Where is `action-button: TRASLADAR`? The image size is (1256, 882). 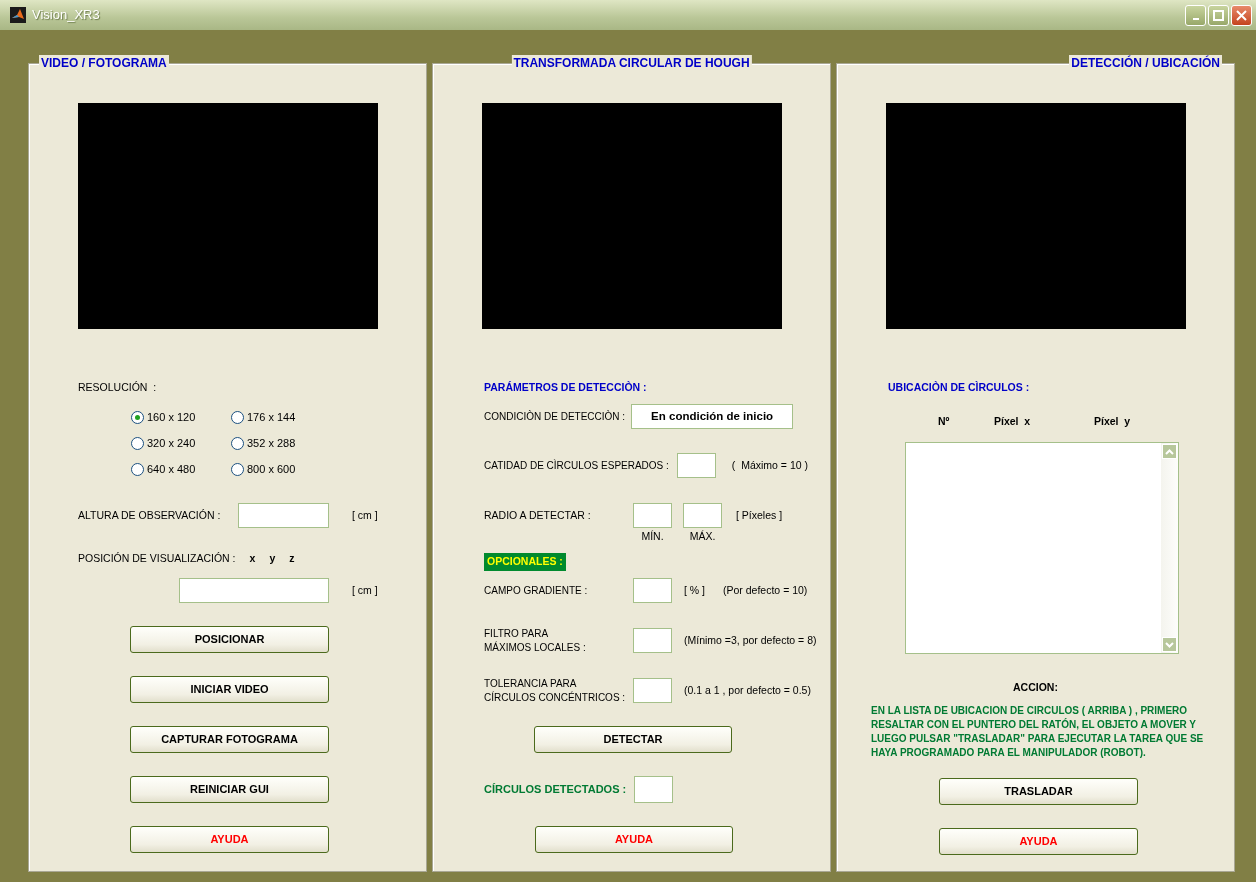 action-button: TRASLADAR is located at coordinates (1038, 791).